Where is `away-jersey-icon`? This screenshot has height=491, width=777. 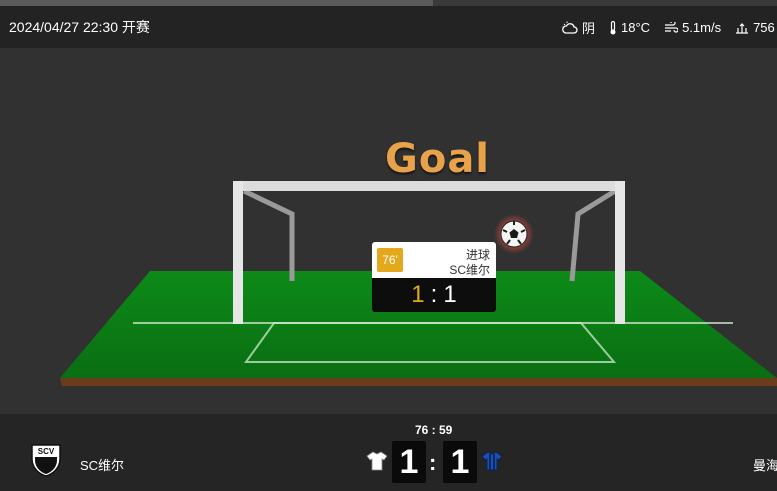
away-jersey-icon is located at coordinates (492, 461).